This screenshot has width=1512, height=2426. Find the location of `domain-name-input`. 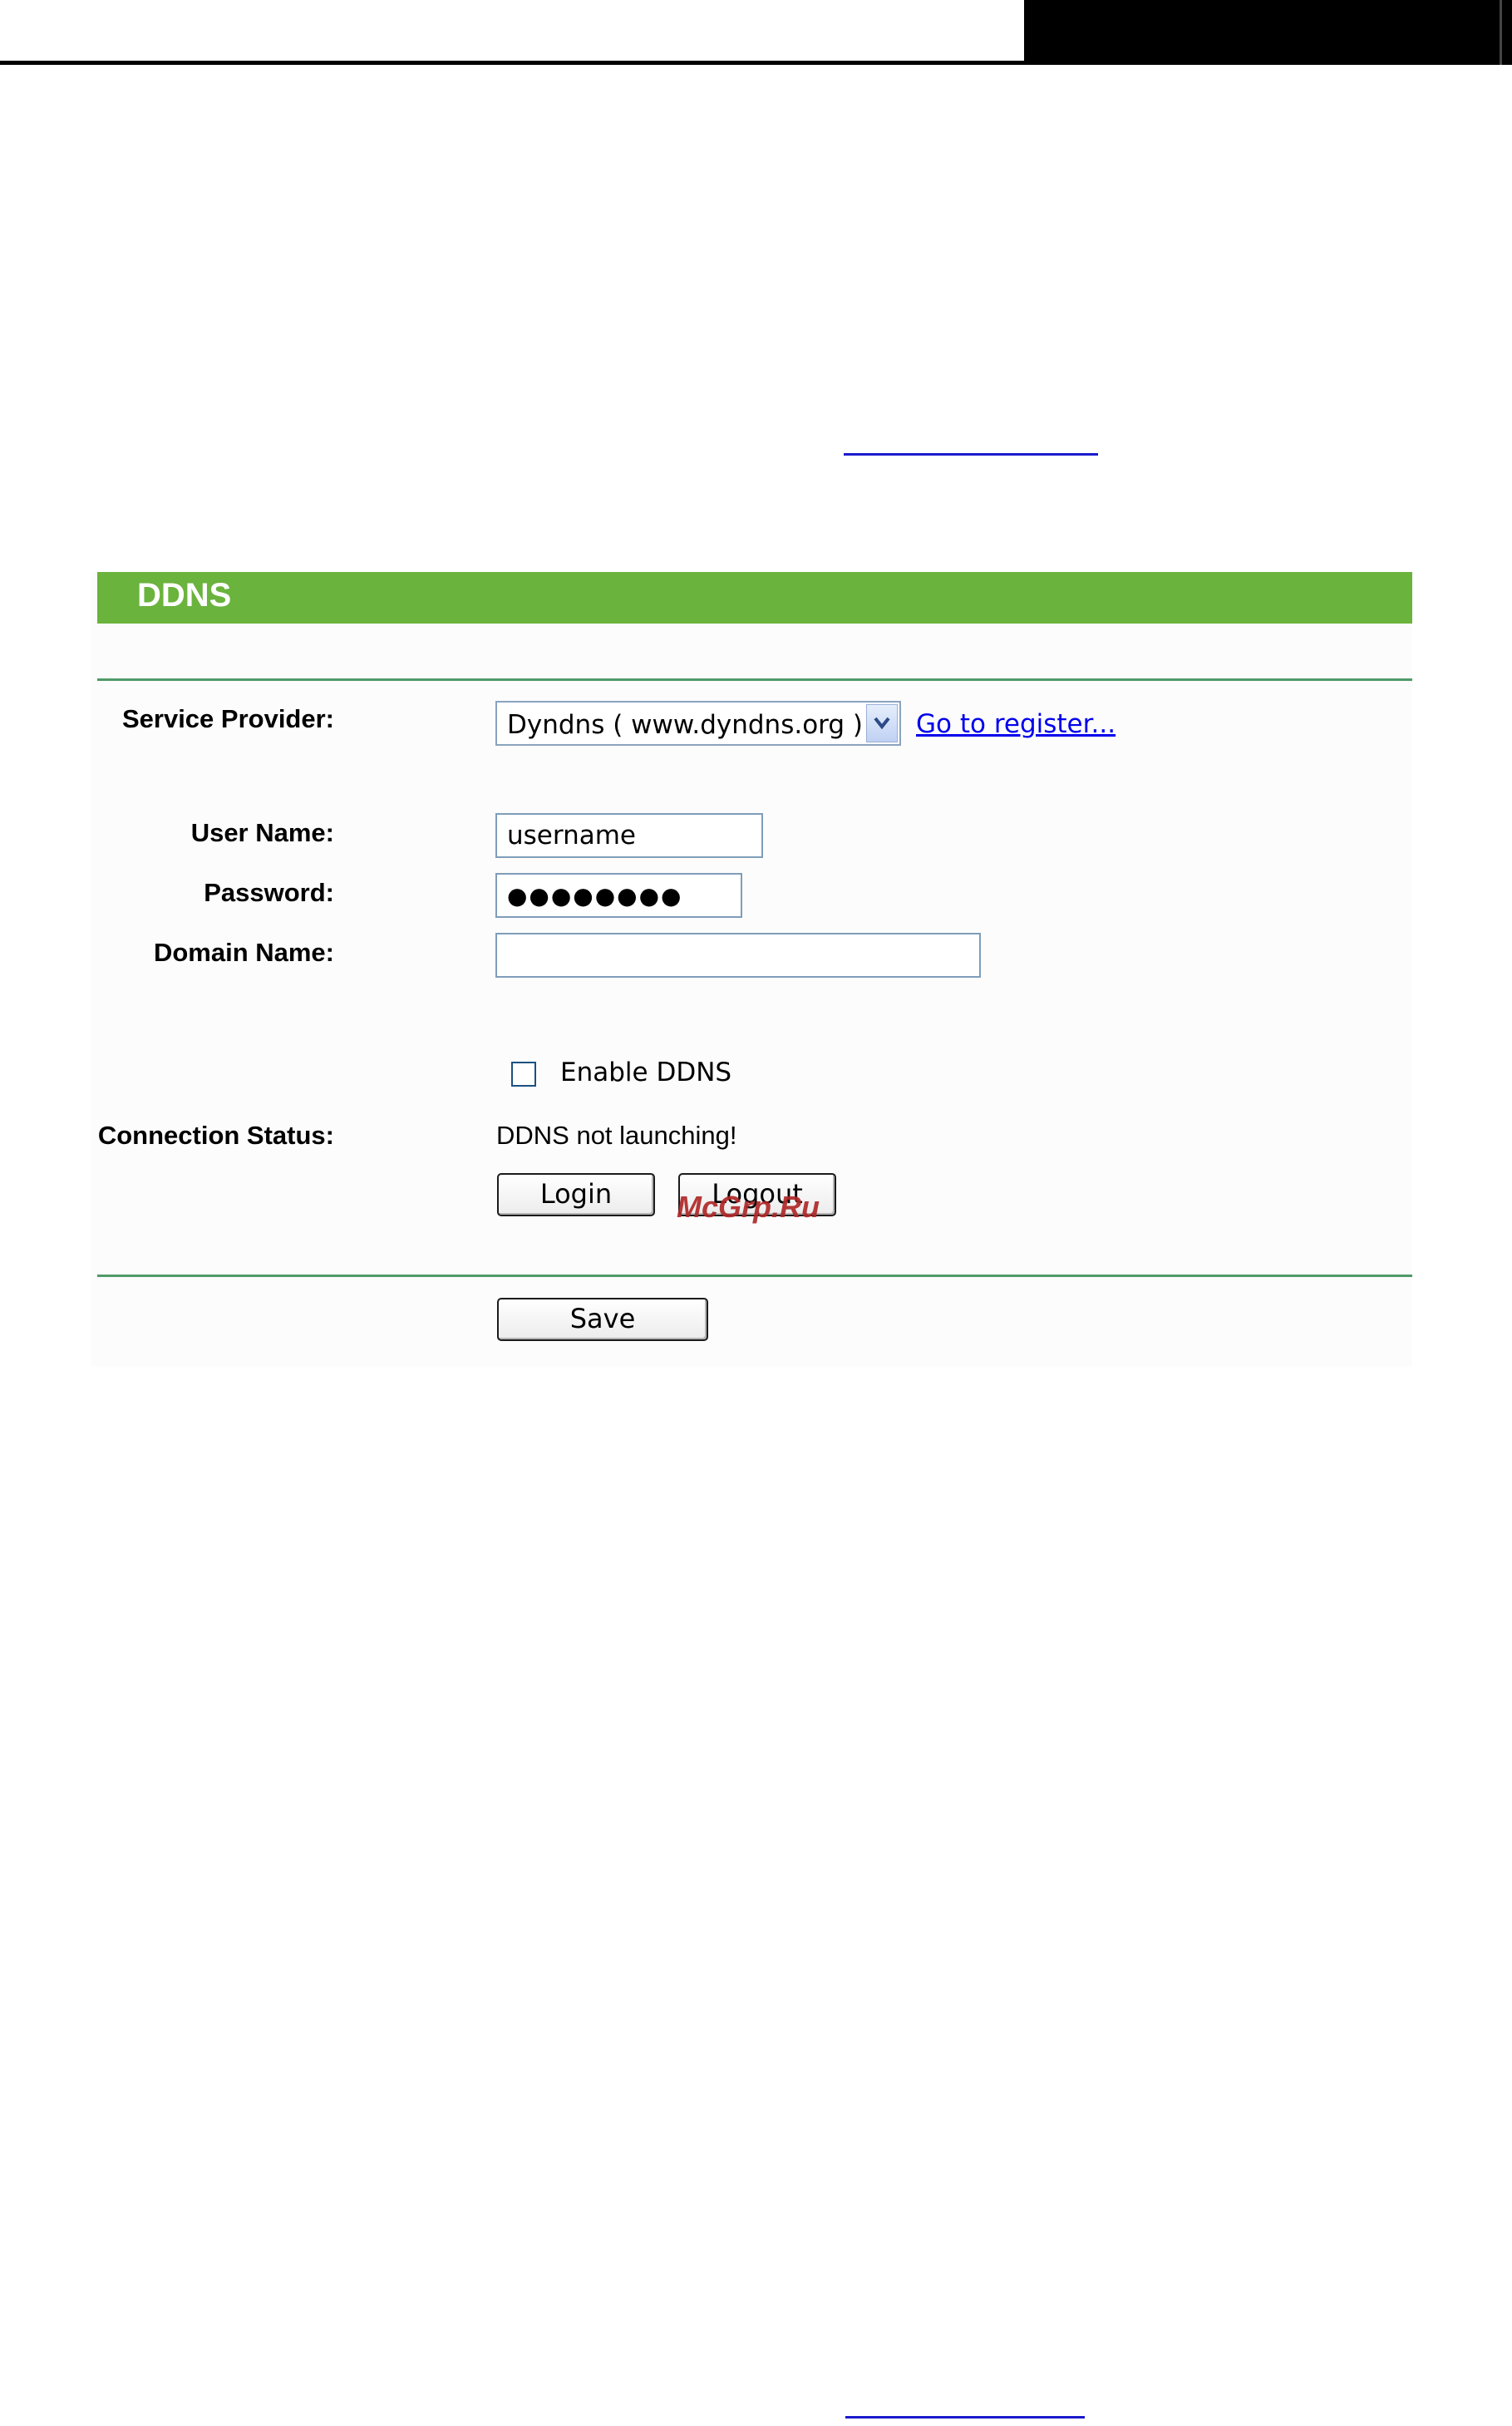

domain-name-input is located at coordinates (738, 955).